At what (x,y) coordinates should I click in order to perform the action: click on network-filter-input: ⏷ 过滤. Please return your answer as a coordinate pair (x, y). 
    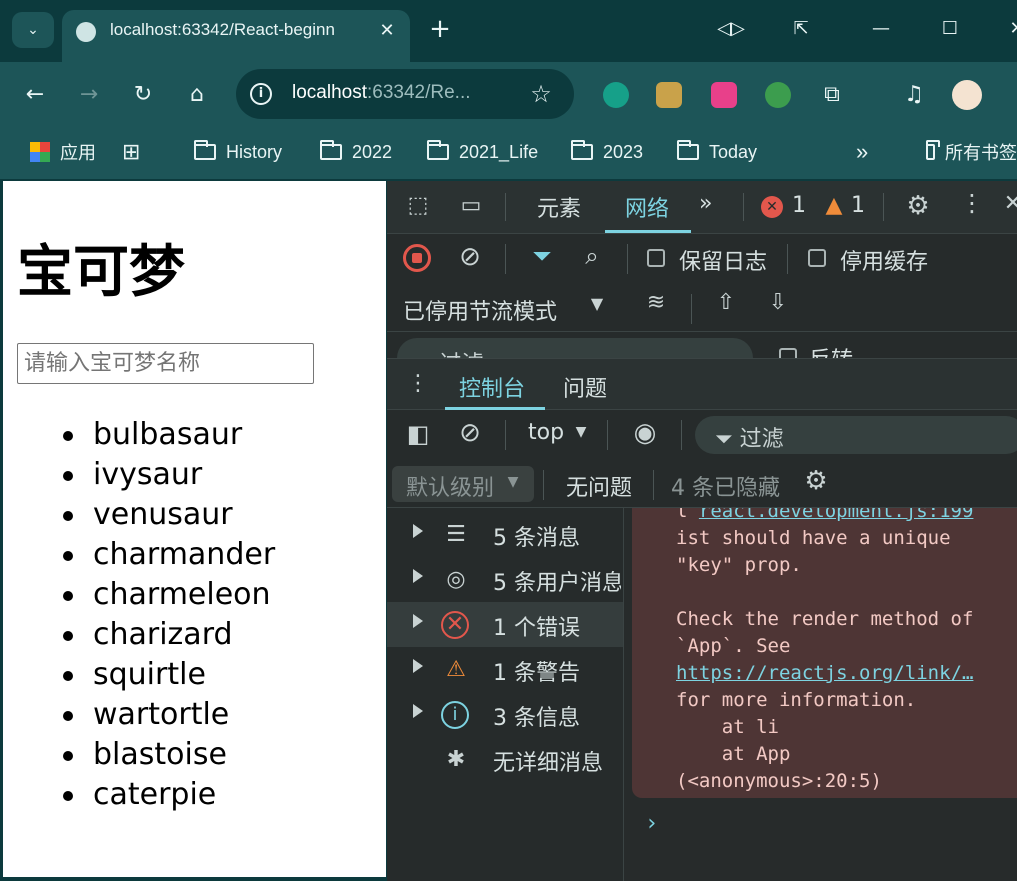
    Looking at the image, I should click on (575, 348).